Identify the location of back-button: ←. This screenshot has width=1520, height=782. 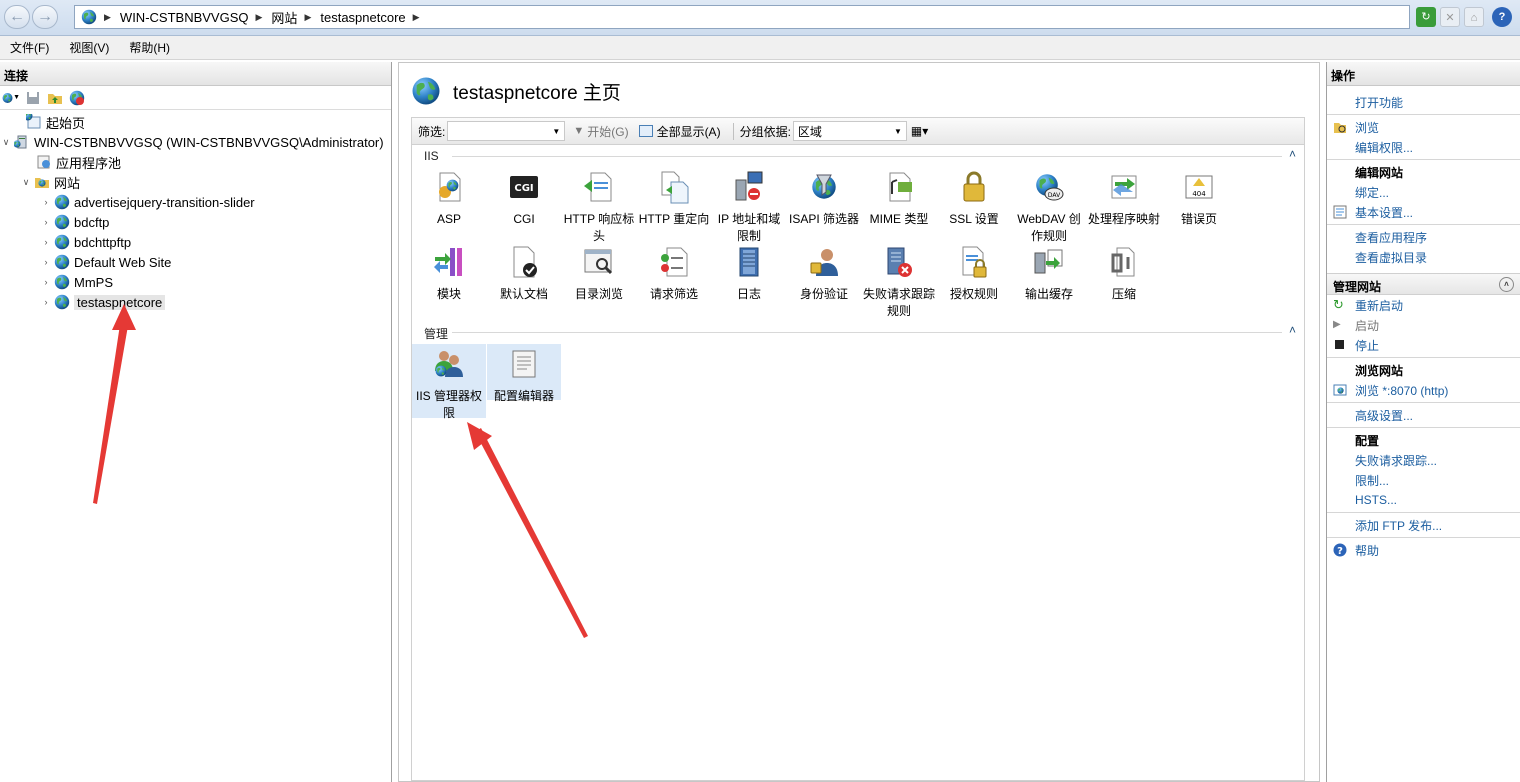
(17, 17).